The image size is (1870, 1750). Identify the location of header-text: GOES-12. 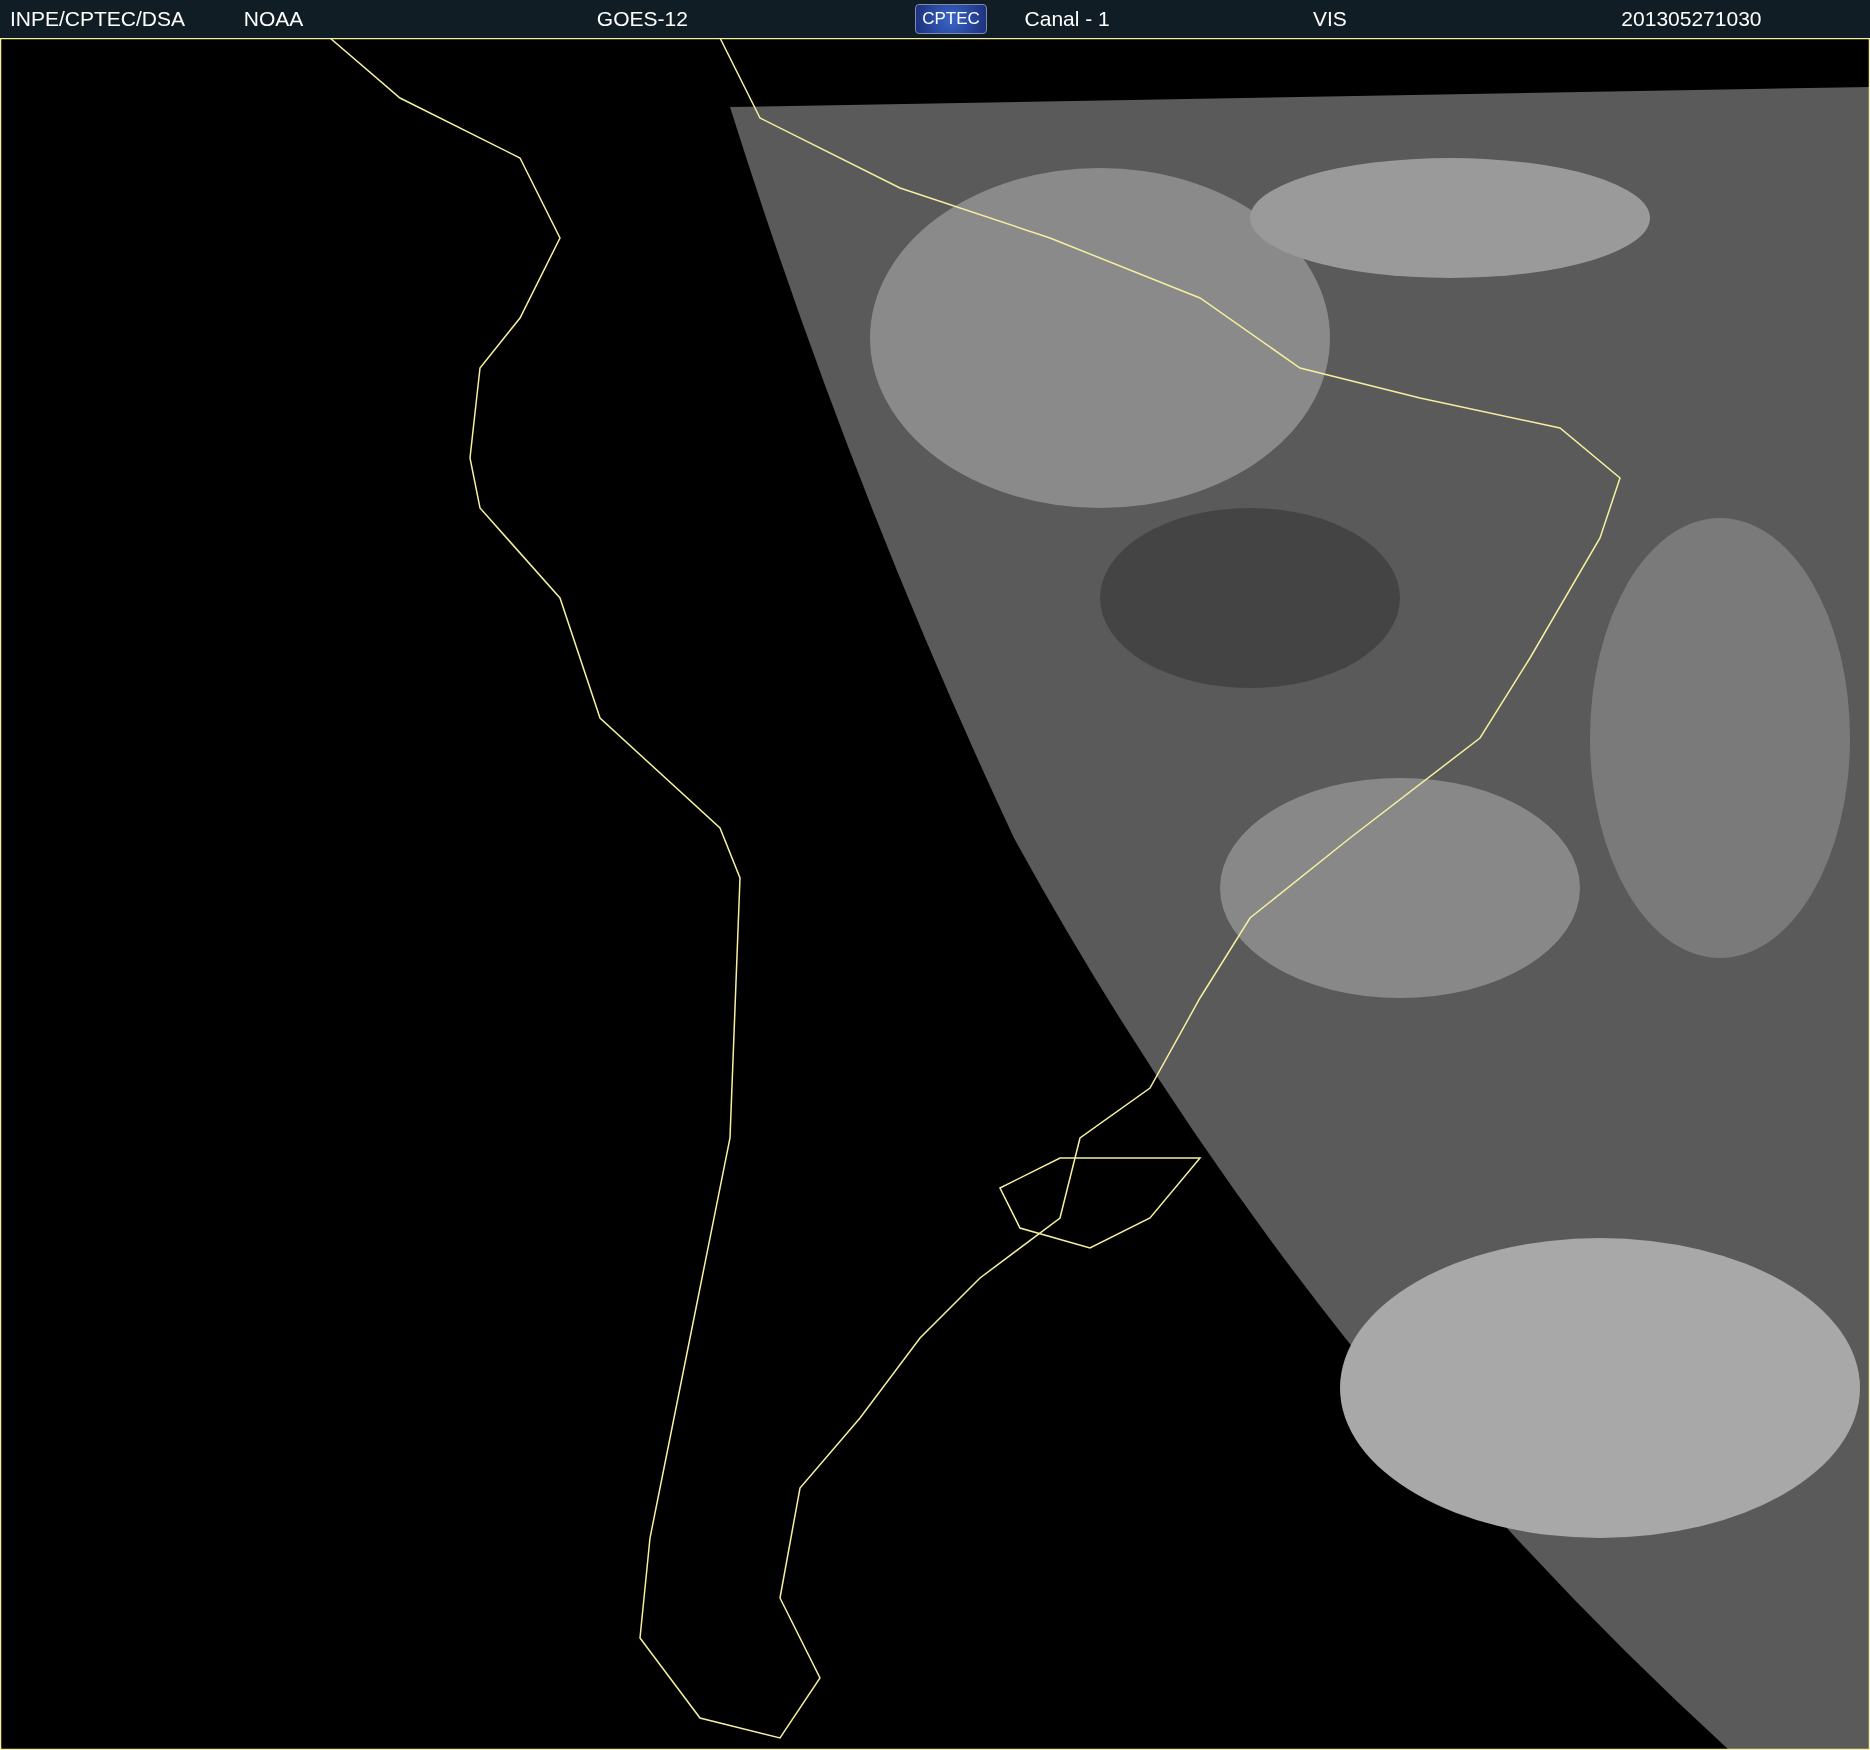
(642, 19).